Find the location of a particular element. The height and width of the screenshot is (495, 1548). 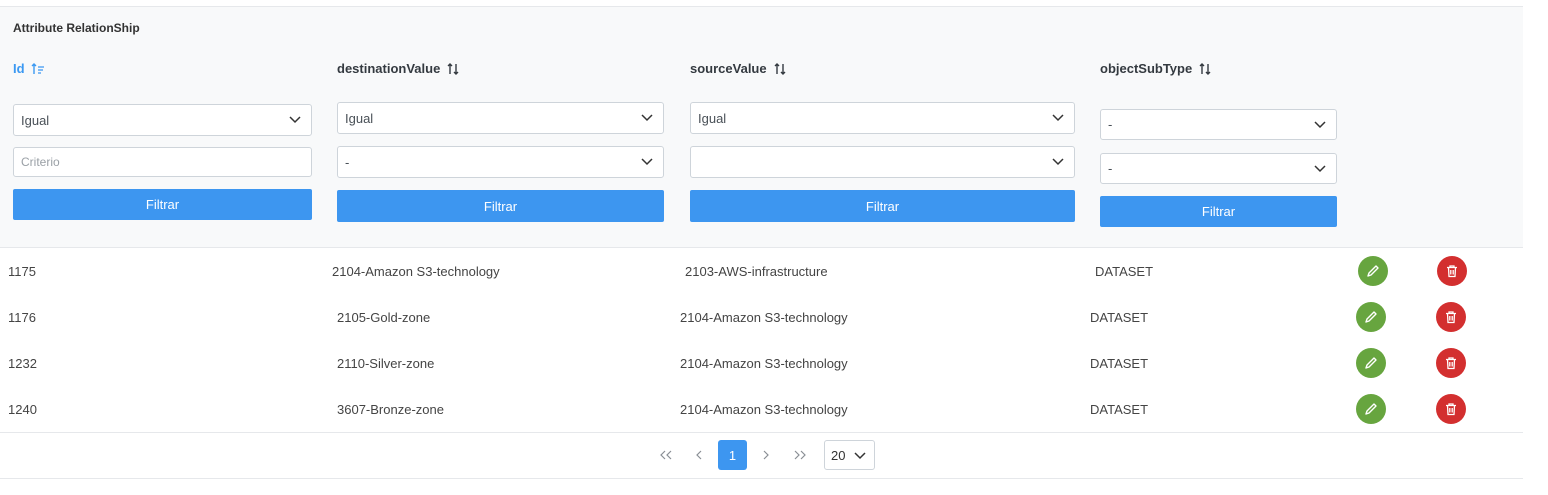

column-label-destination-value: destinationValue is located at coordinates (389, 68).